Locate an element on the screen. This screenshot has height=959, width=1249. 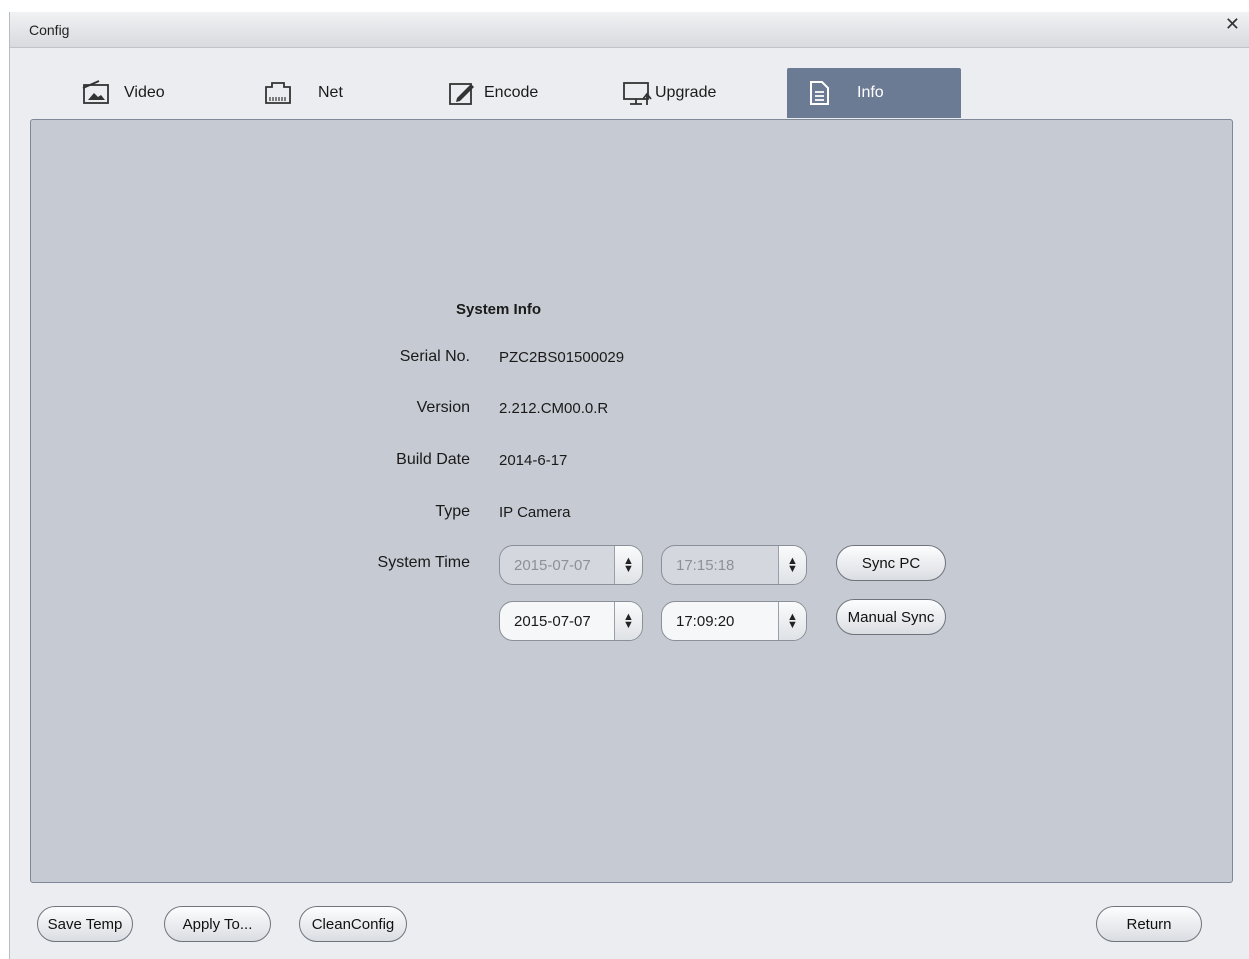
sync-pc-button: Sync PC is located at coordinates (891, 563).